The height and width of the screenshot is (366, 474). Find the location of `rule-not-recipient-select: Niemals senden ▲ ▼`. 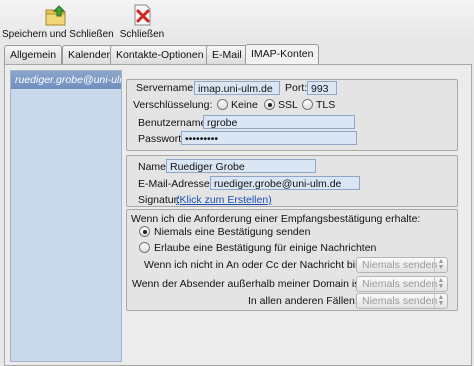

rule-not-recipient-select: Niemals senden ▲ ▼ is located at coordinates (402, 265).